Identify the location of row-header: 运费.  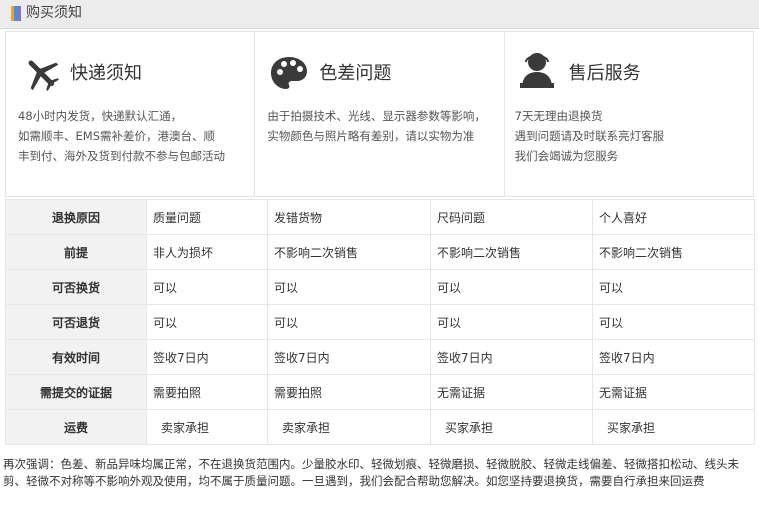
(76, 427).